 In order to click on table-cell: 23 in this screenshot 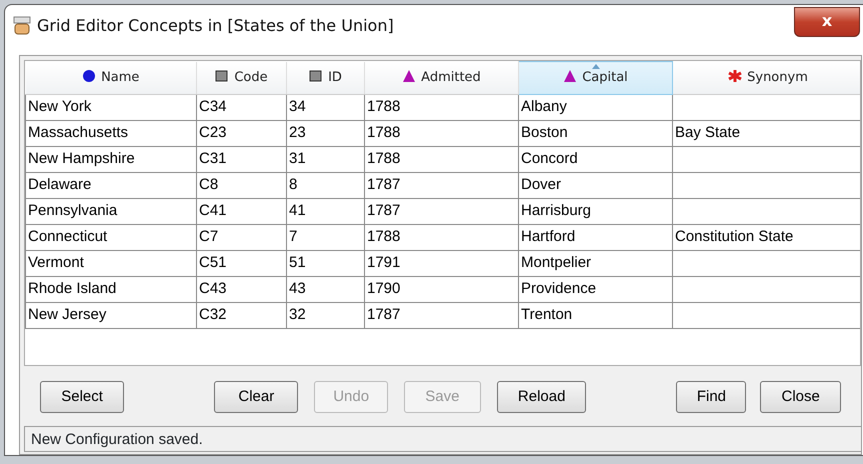, I will do `click(325, 133)`.